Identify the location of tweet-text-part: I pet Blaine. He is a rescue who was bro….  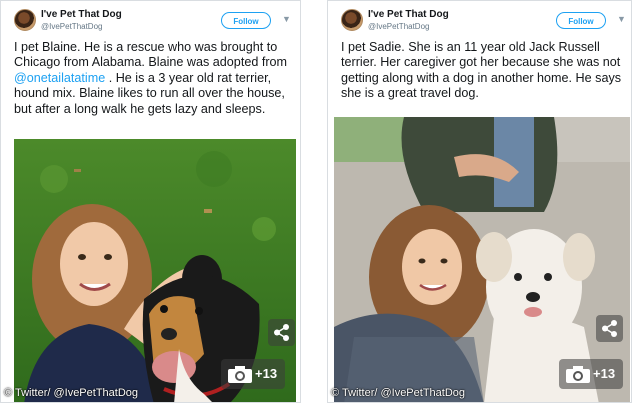
(151, 55).